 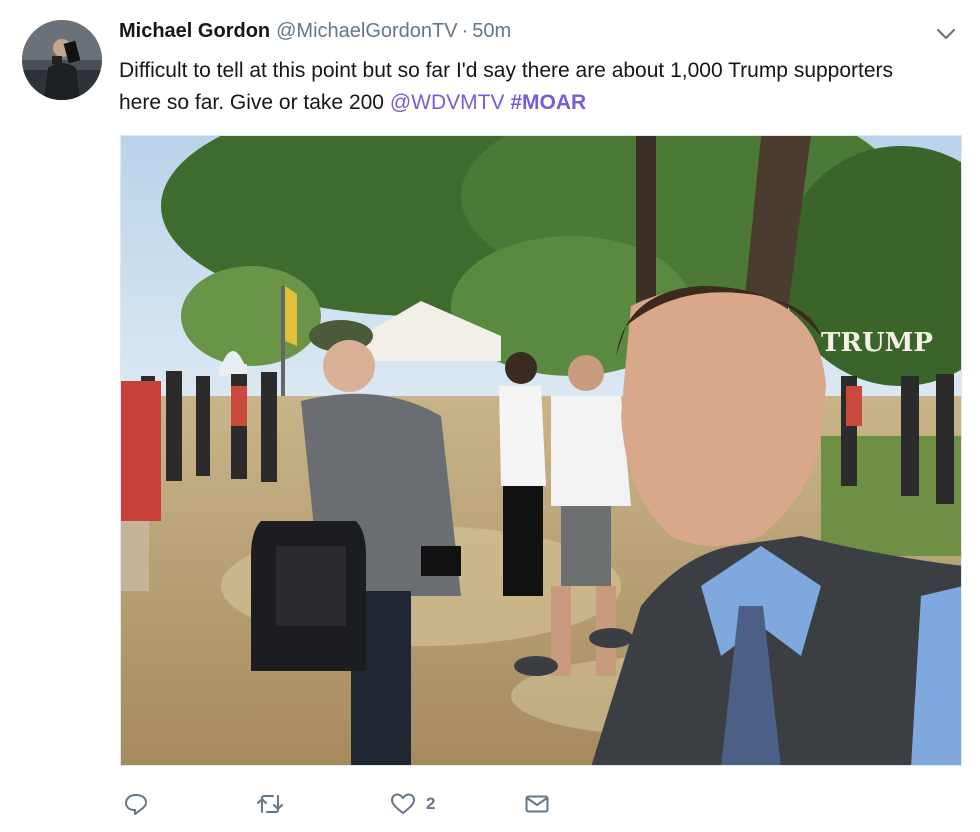 I want to click on author-handle: @MichaelGordonTV, so click(x=366, y=31).